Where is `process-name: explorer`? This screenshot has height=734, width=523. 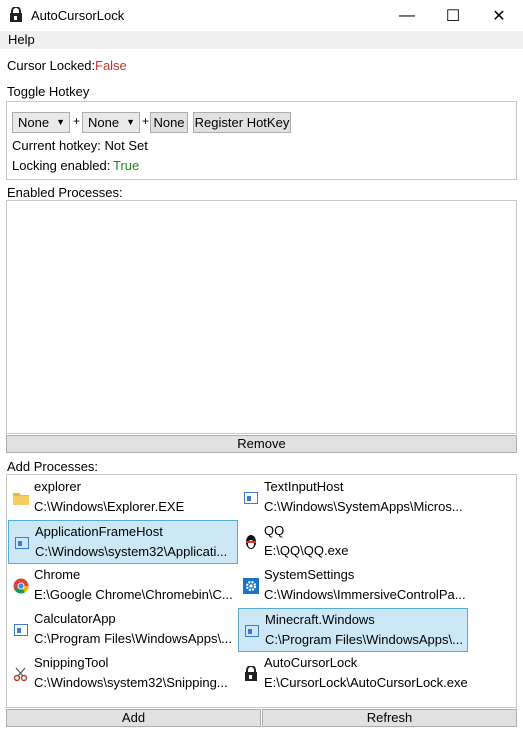
process-name: explorer is located at coordinates (57, 486).